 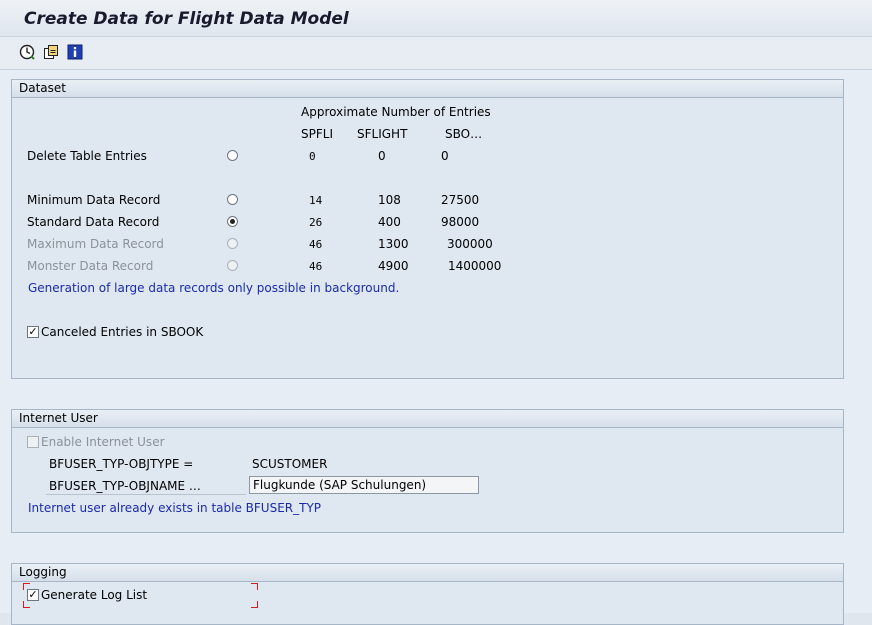 What do you see at coordinates (436, 53) in the screenshot?
I see `application-toolbar` at bounding box center [436, 53].